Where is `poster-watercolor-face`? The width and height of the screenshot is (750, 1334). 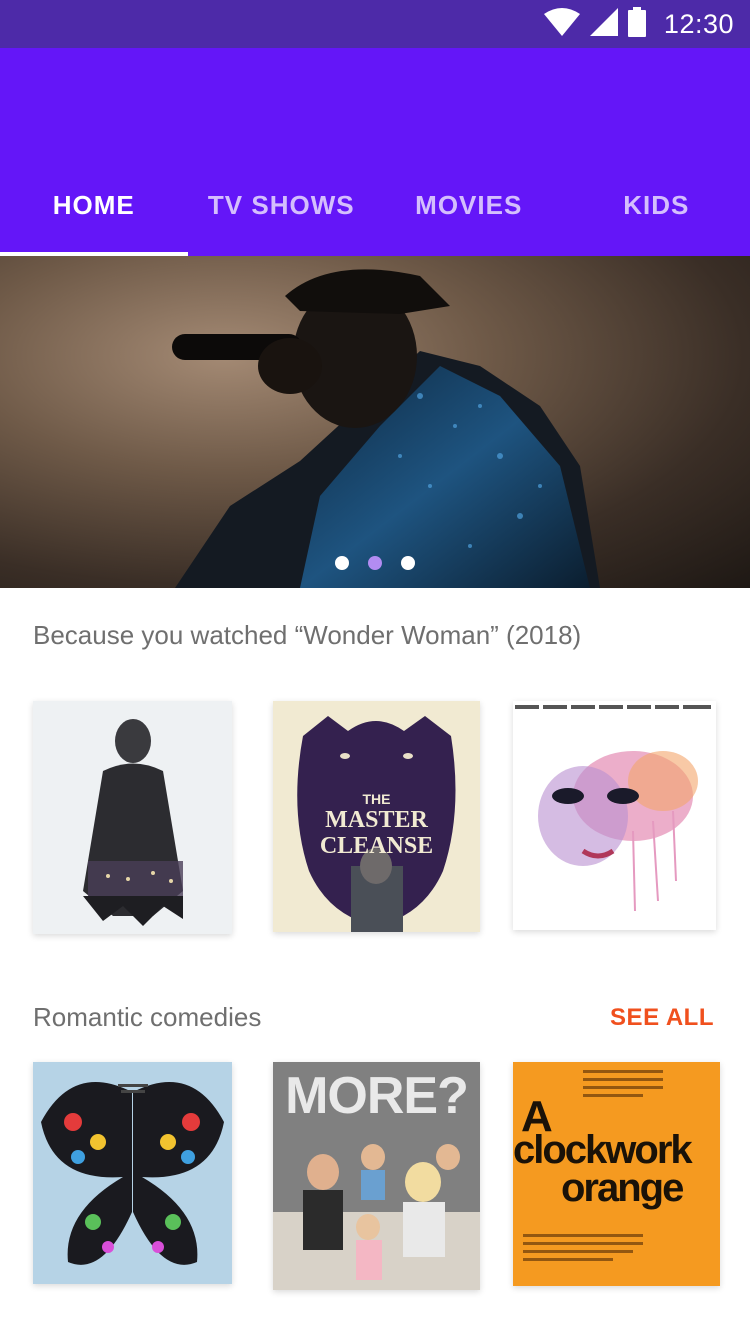
poster-watercolor-face is located at coordinates (614, 815).